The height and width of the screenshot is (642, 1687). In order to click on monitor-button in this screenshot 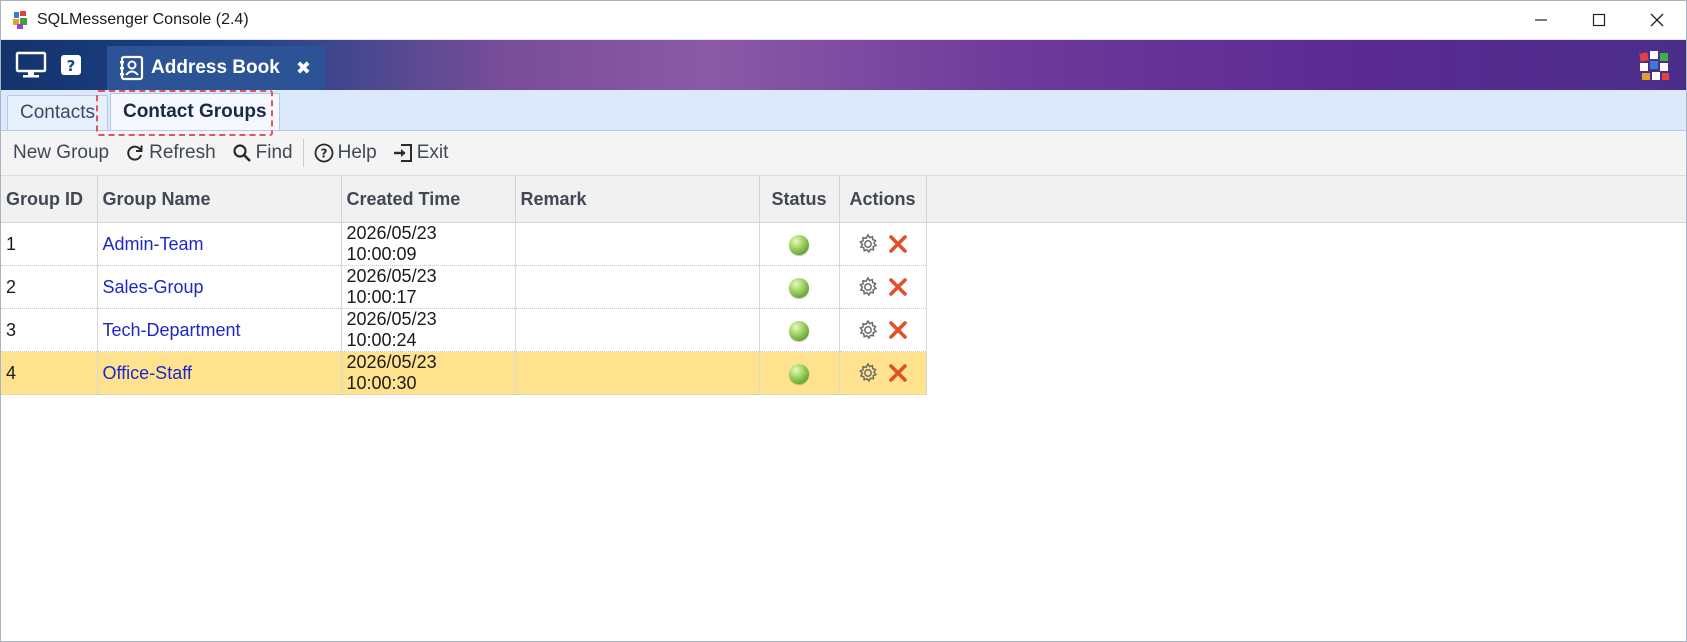, I will do `click(31, 65)`.